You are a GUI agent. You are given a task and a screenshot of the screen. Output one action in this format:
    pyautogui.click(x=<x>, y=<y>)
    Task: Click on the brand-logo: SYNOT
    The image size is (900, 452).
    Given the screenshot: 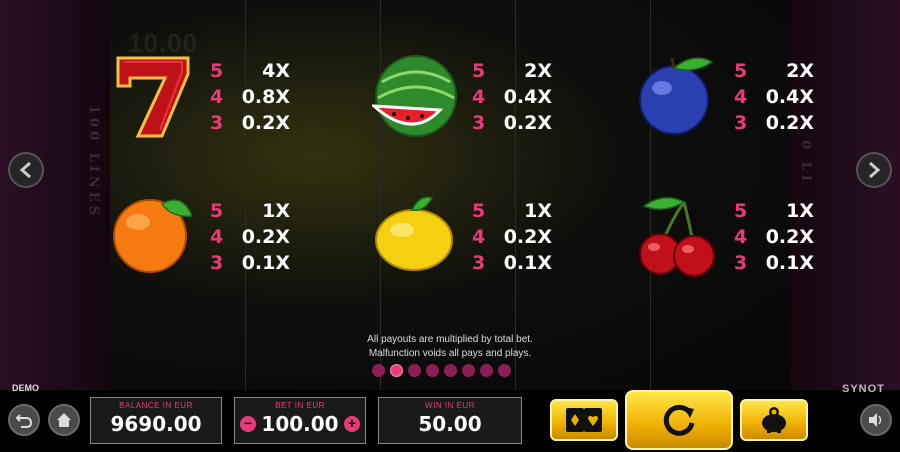 What is the action you would take?
    pyautogui.click(x=863, y=389)
    